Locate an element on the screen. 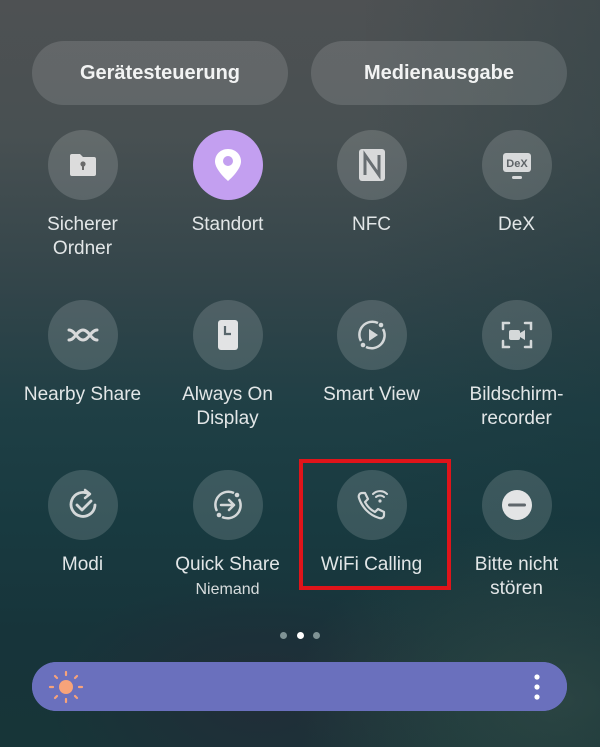  tile-smart-view: Smart View is located at coordinates (371, 353).